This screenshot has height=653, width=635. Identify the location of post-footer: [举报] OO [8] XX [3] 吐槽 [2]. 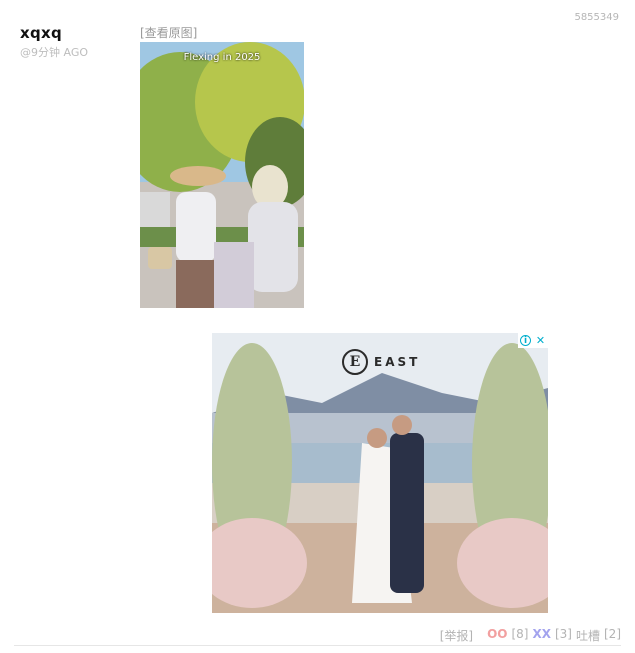
(530, 635).